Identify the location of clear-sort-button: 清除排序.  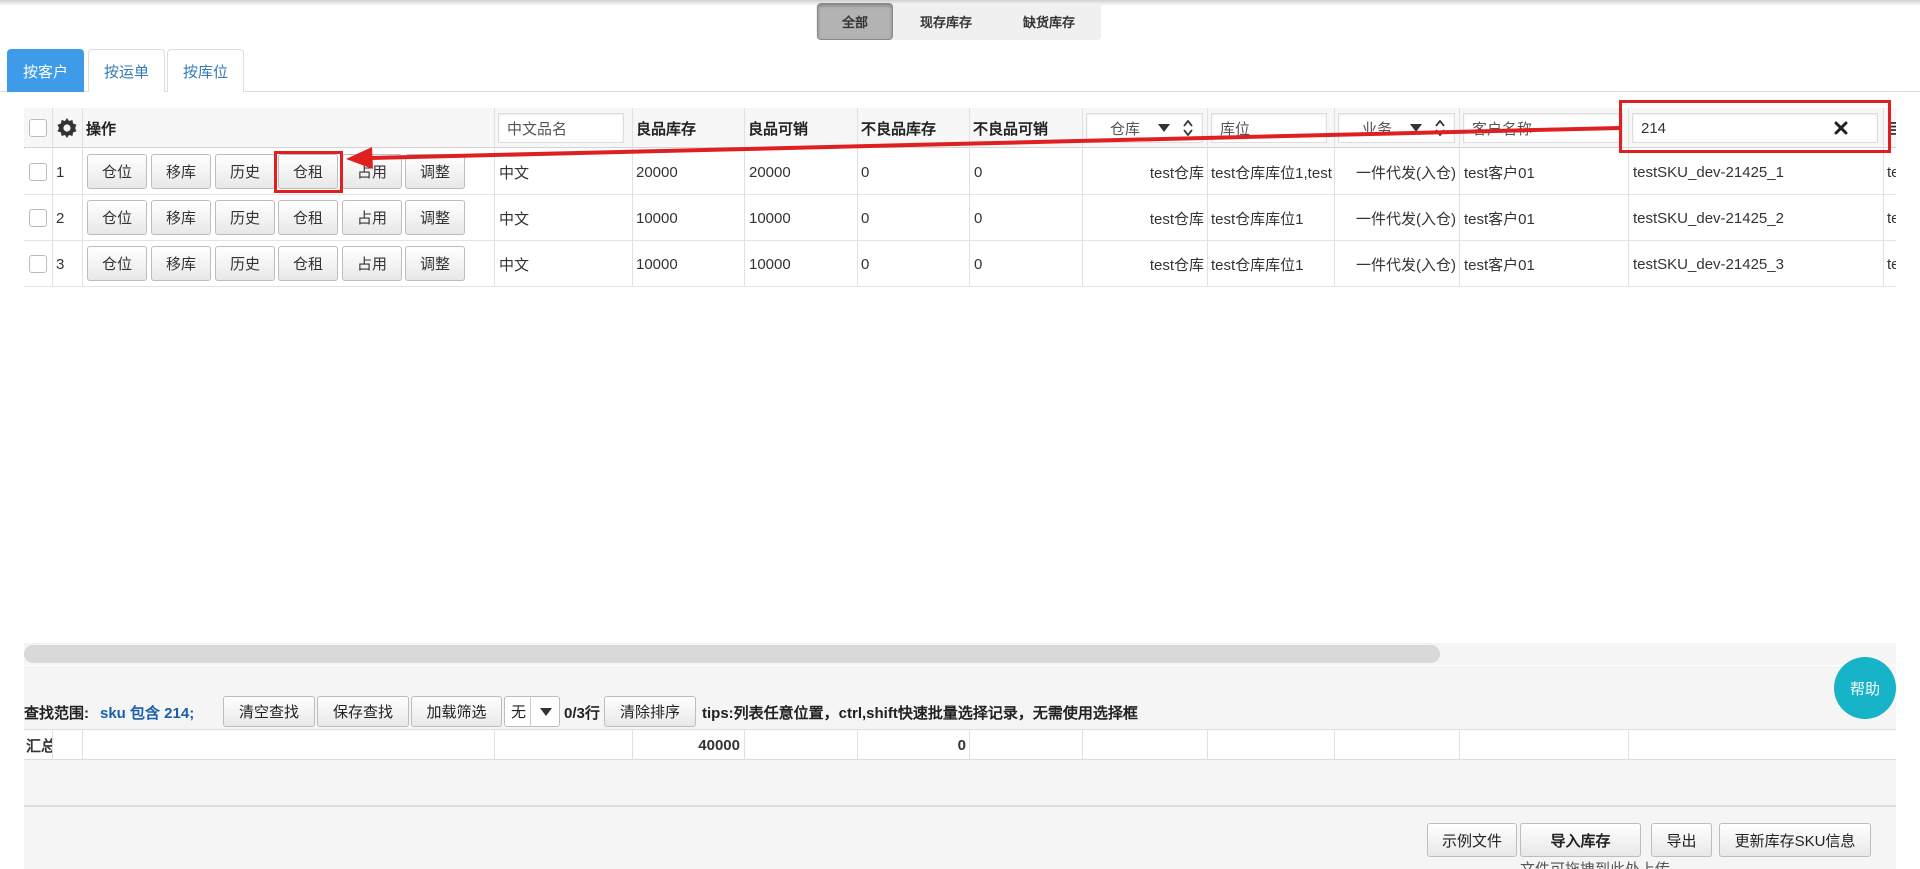
(650, 711).